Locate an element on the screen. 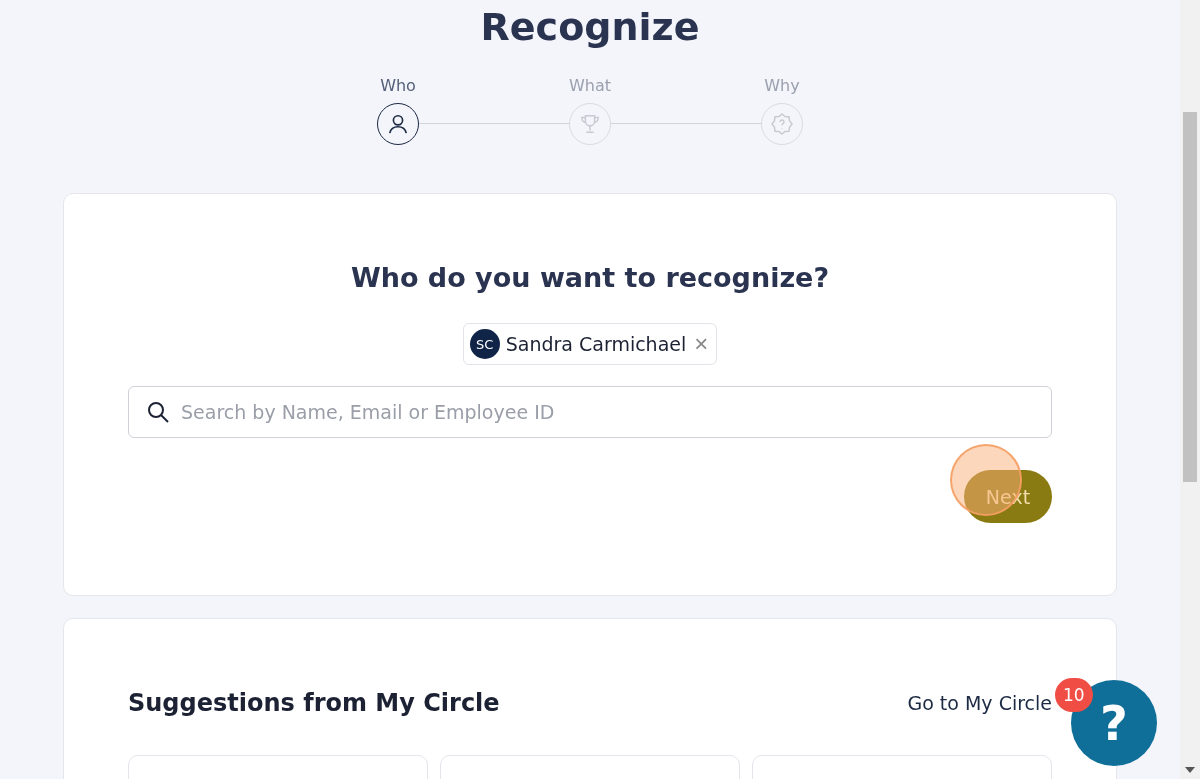  step-label: Who is located at coordinates (398, 85).